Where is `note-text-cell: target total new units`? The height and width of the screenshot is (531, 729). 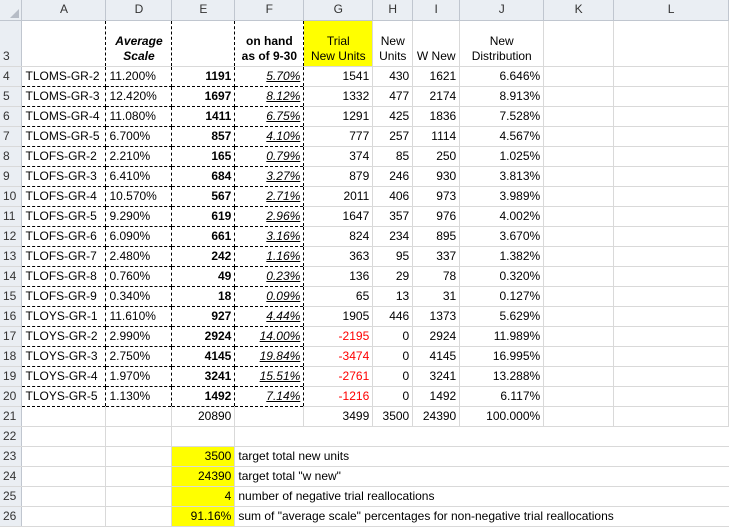
note-text-cell: target total new units is located at coordinates (481, 456).